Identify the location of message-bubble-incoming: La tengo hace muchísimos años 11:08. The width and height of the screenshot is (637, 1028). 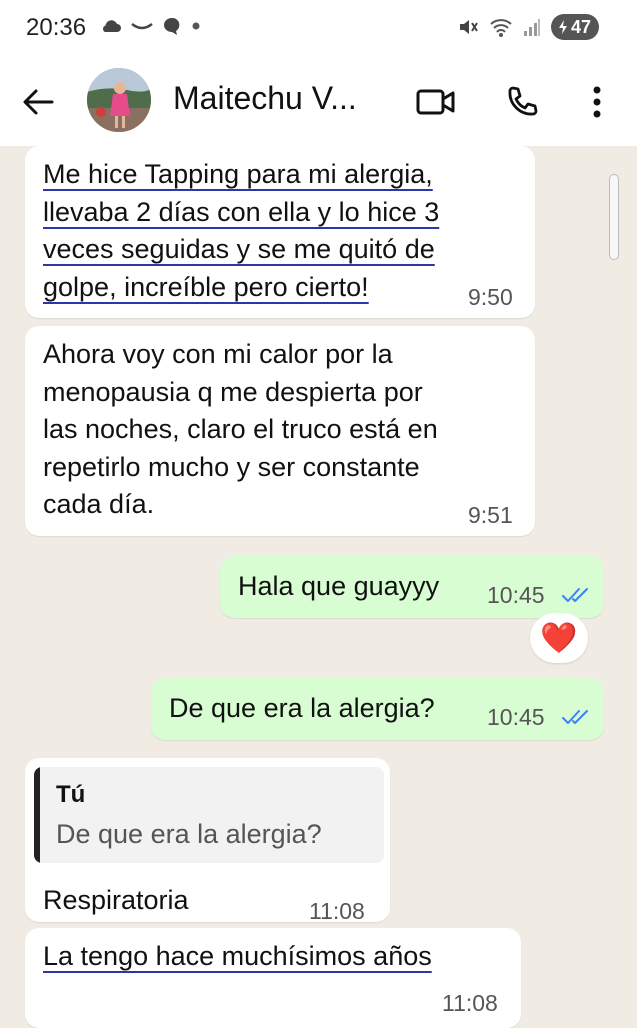
(273, 978).